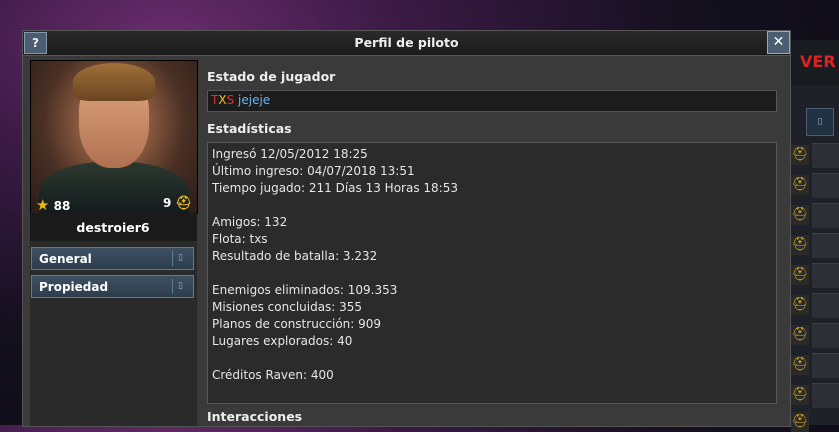 The height and width of the screenshot is (432, 839). What do you see at coordinates (295, 256) in the screenshot?
I see `stat-line: Resultado de batalla: 3.232` at bounding box center [295, 256].